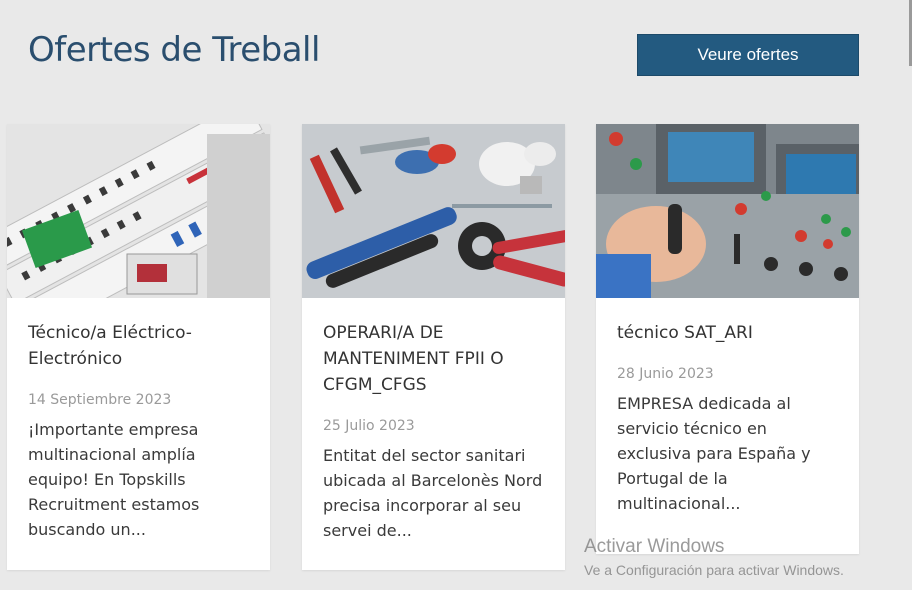 Image resolution: width=912 pixels, height=590 pixels. Describe the element at coordinates (665, 374) in the screenshot. I see `card-date: 28 Junio 2023` at that location.